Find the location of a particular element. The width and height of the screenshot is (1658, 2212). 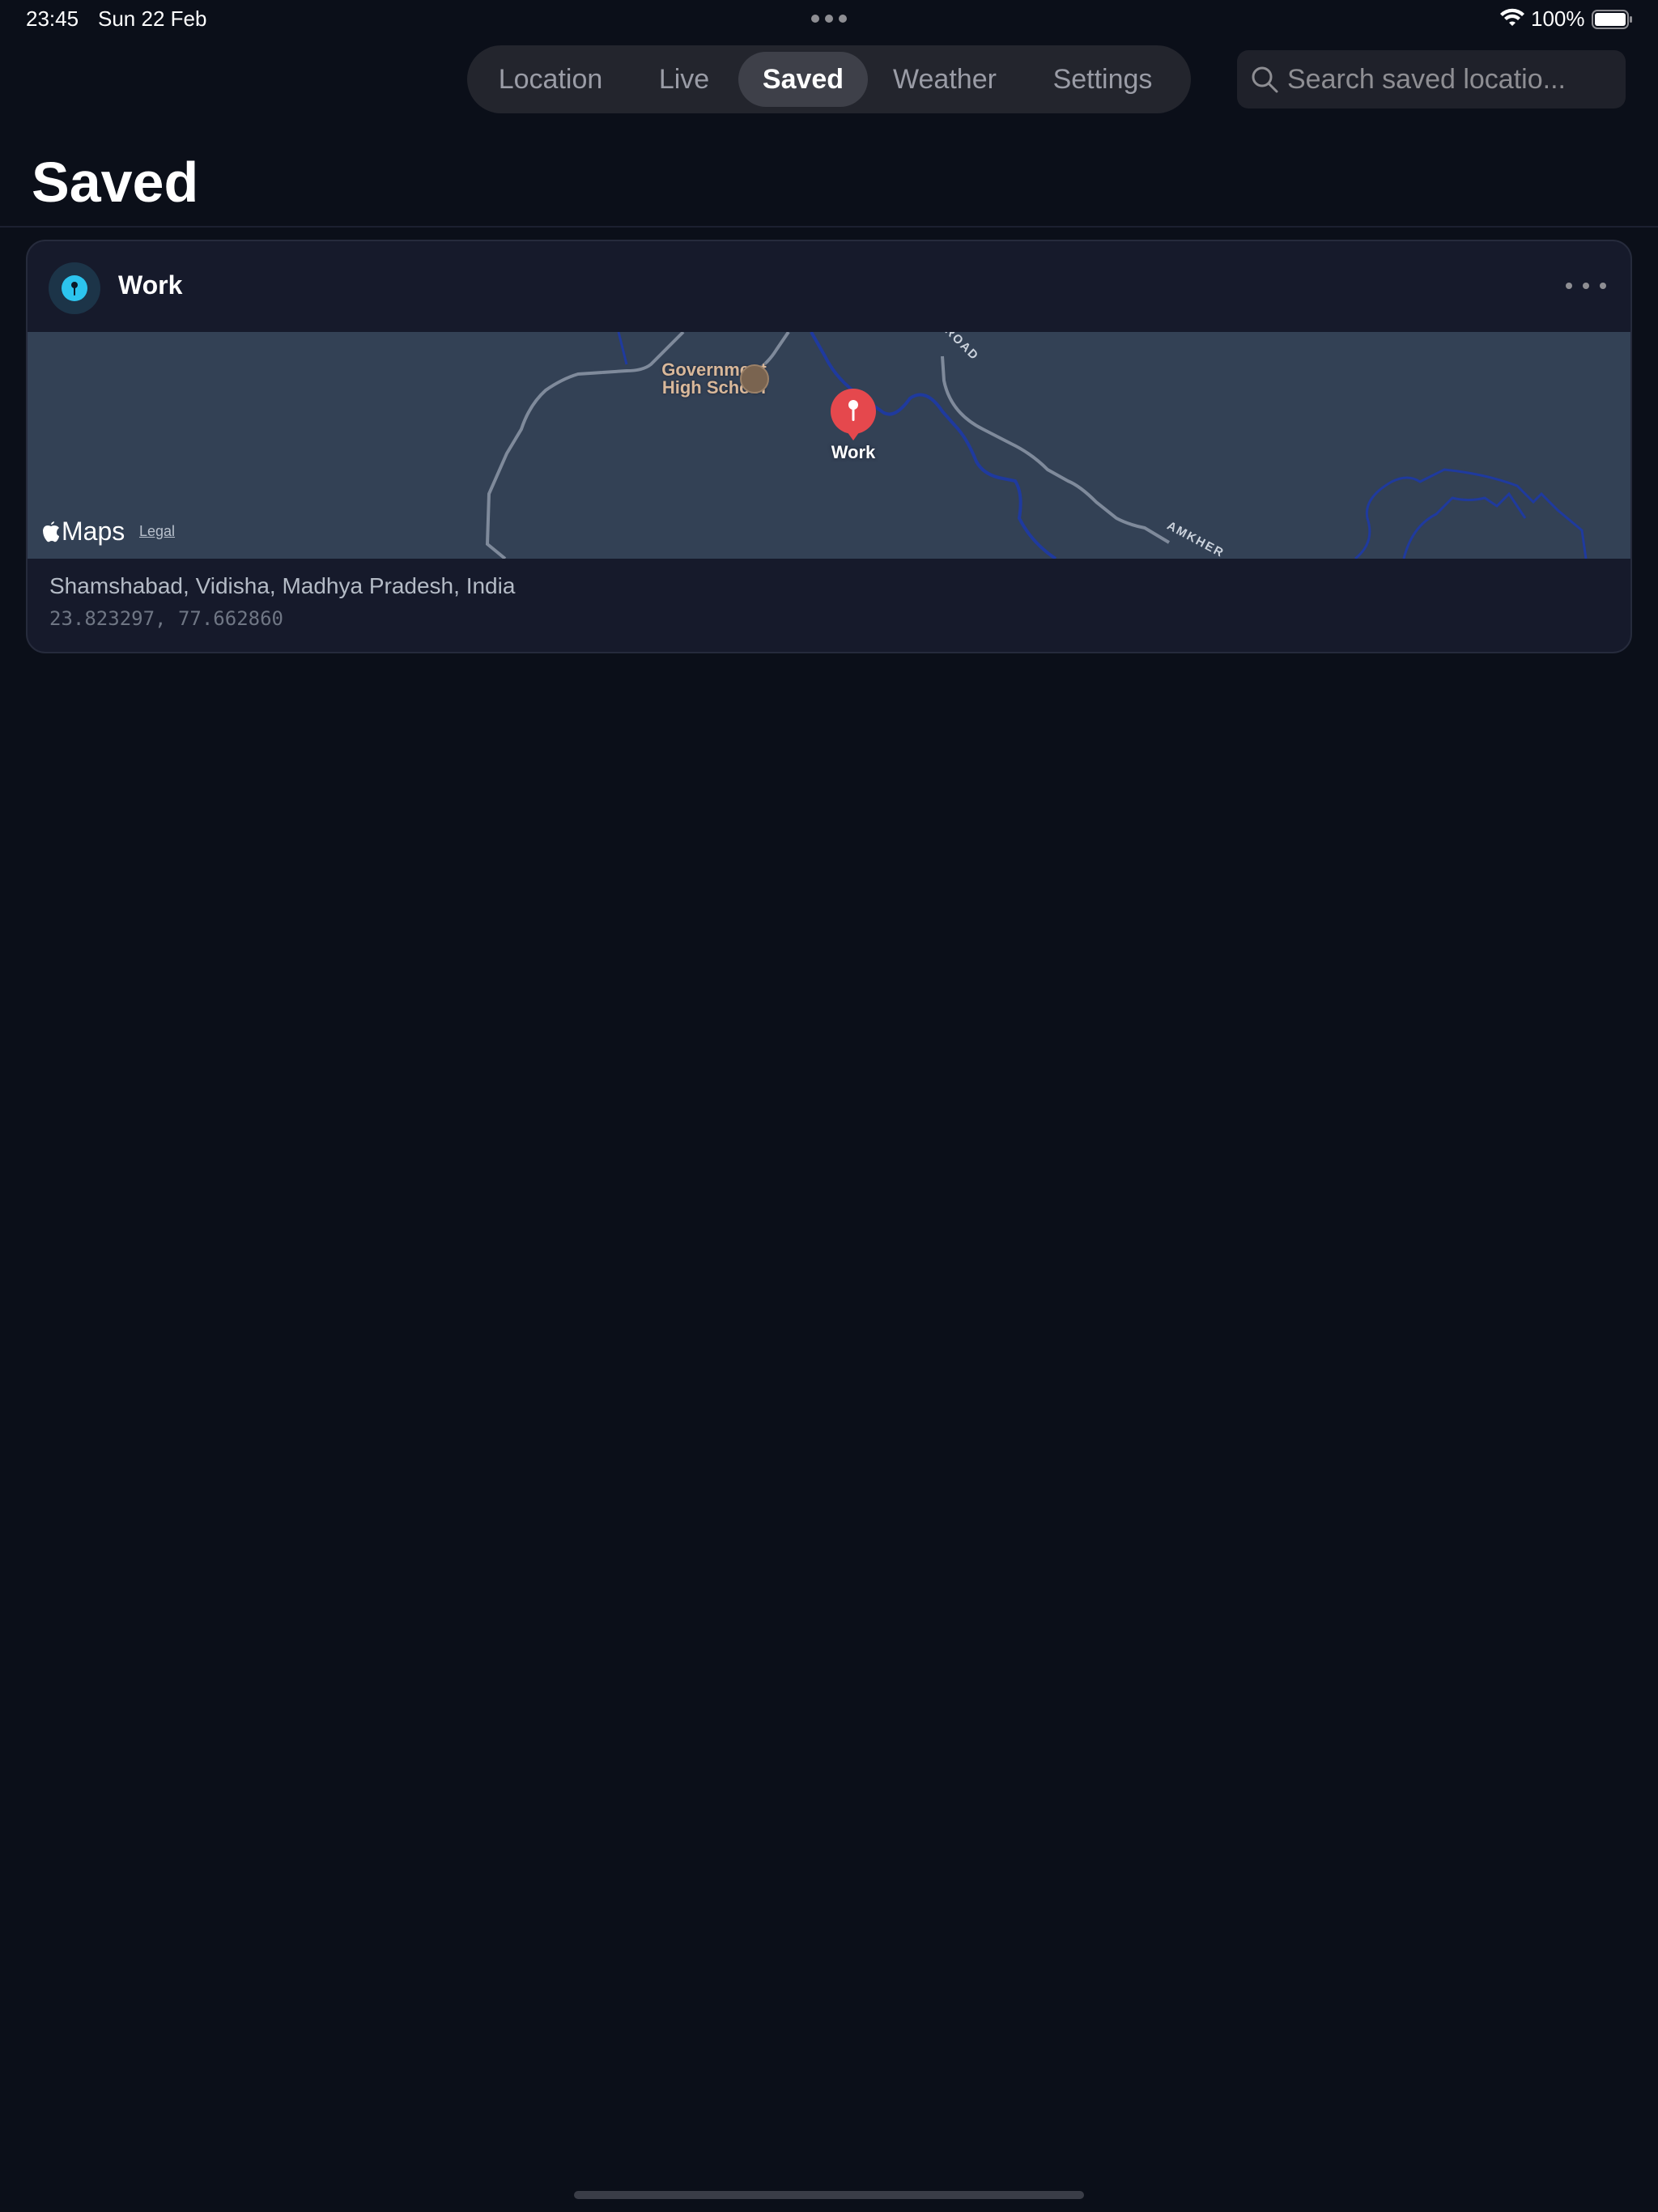

tab-location: Location is located at coordinates (550, 79).